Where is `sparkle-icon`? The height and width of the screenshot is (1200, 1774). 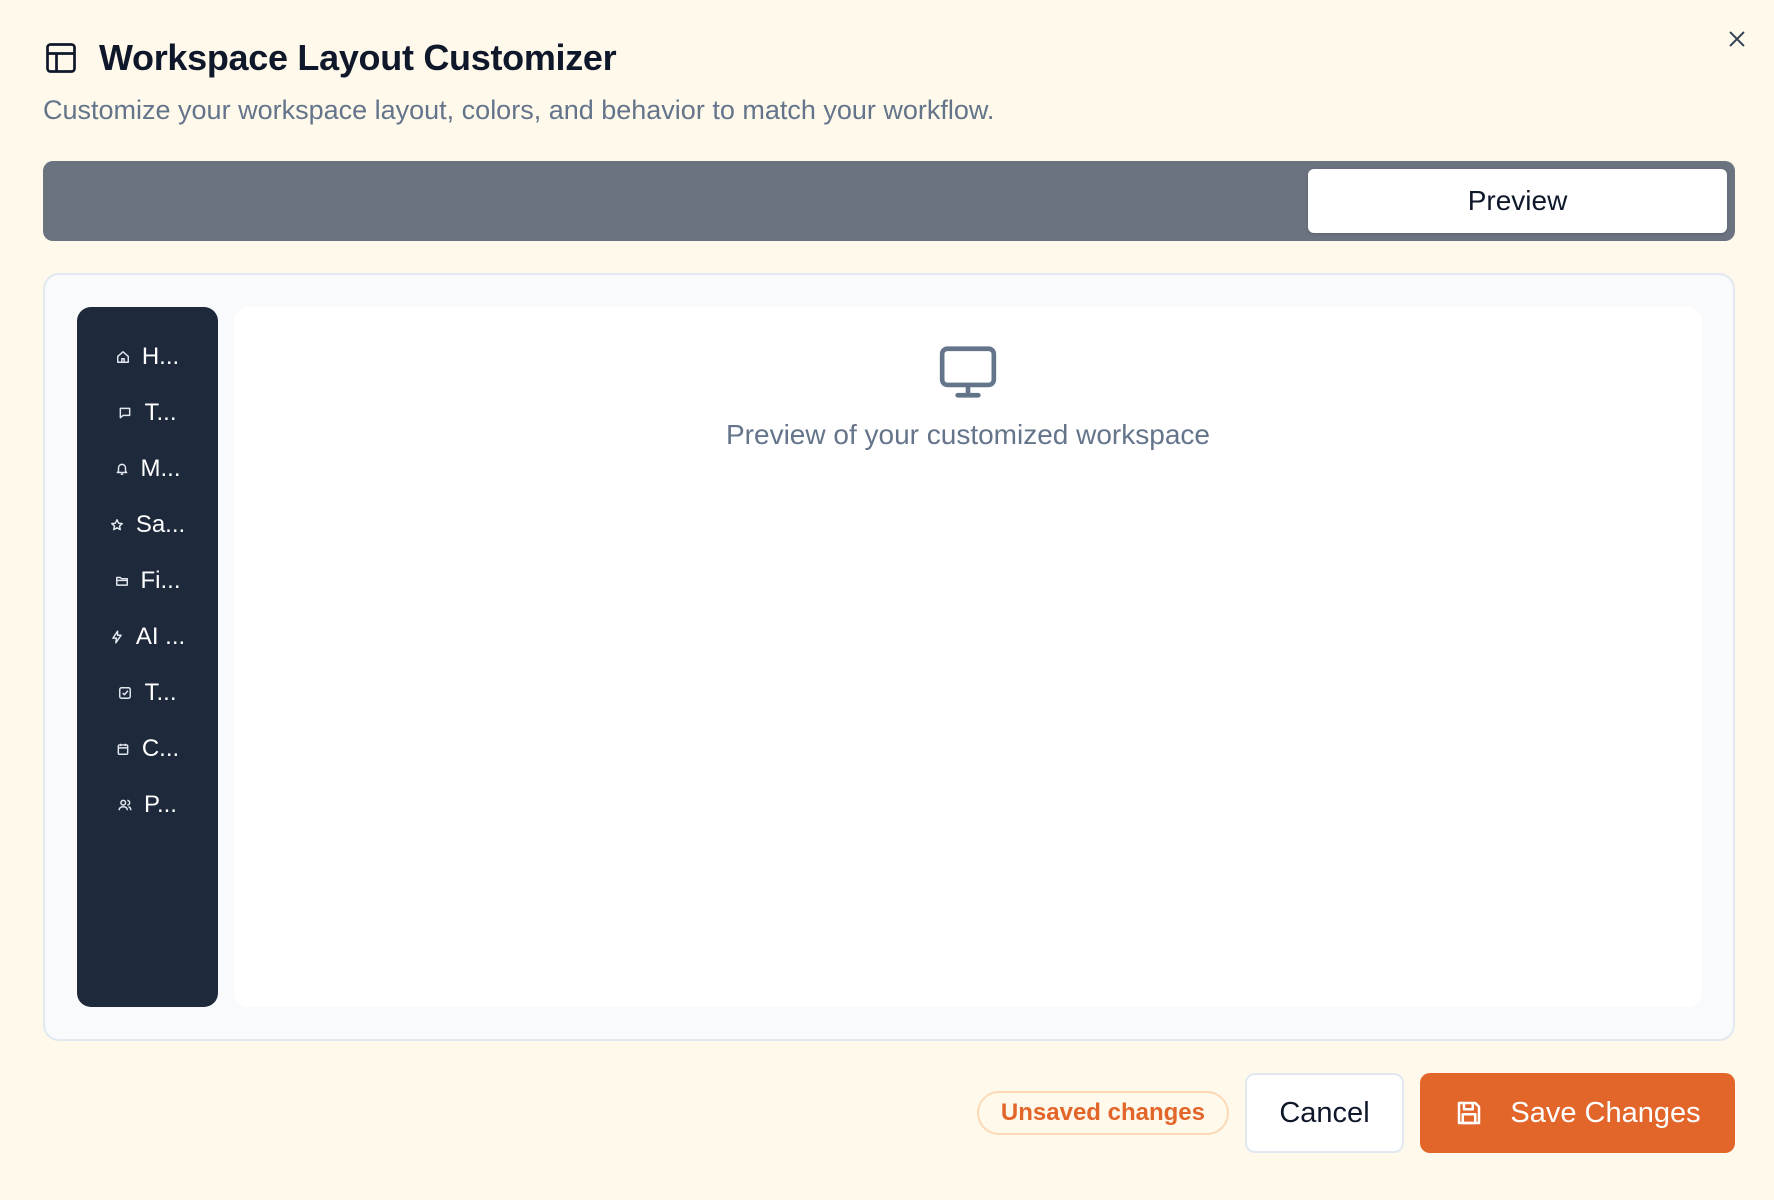 sparkle-icon is located at coordinates (117, 637).